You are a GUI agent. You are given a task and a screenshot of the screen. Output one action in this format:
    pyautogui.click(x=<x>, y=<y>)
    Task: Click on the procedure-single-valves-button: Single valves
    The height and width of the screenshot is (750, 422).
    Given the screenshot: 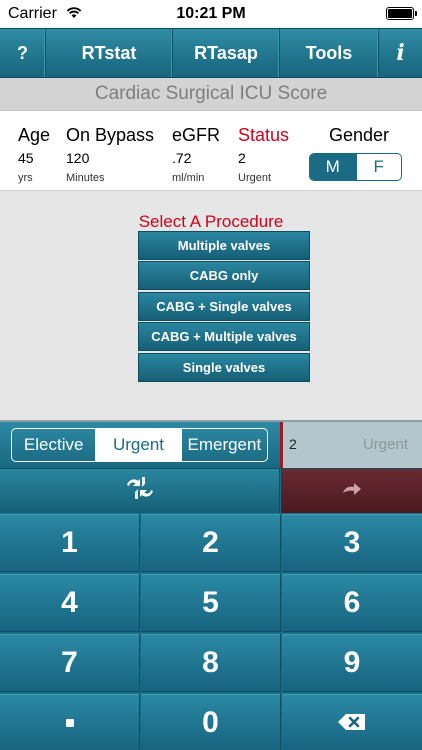 What is the action you would take?
    pyautogui.click(x=224, y=367)
    